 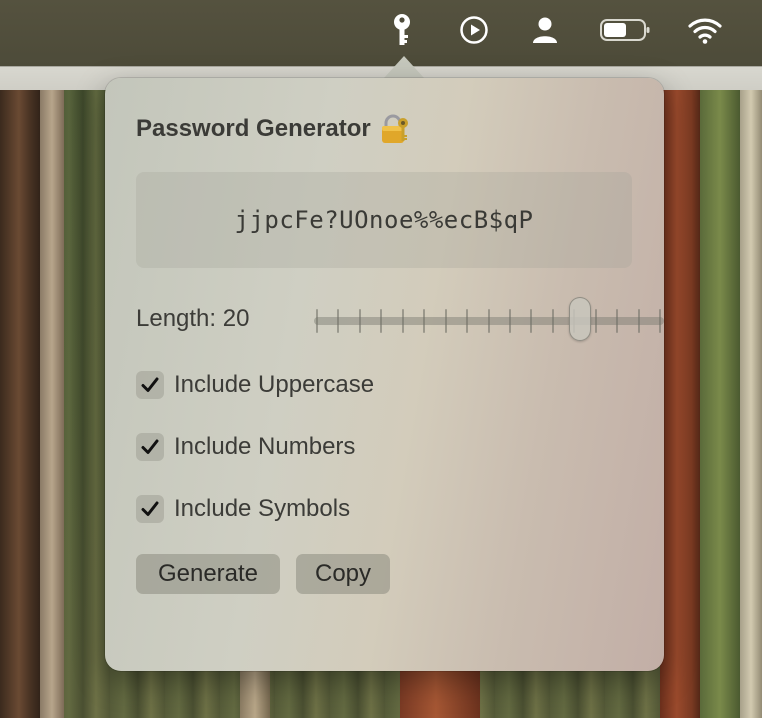 I want to click on option-symbols: Include Symbols, so click(x=243, y=509).